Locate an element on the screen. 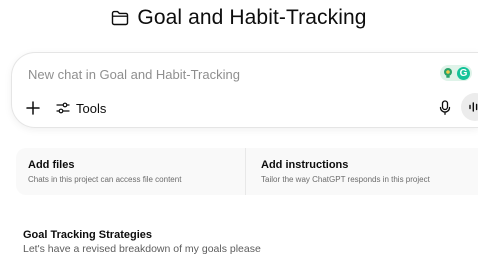  add-instructions-title: Add instructions is located at coordinates (305, 165).